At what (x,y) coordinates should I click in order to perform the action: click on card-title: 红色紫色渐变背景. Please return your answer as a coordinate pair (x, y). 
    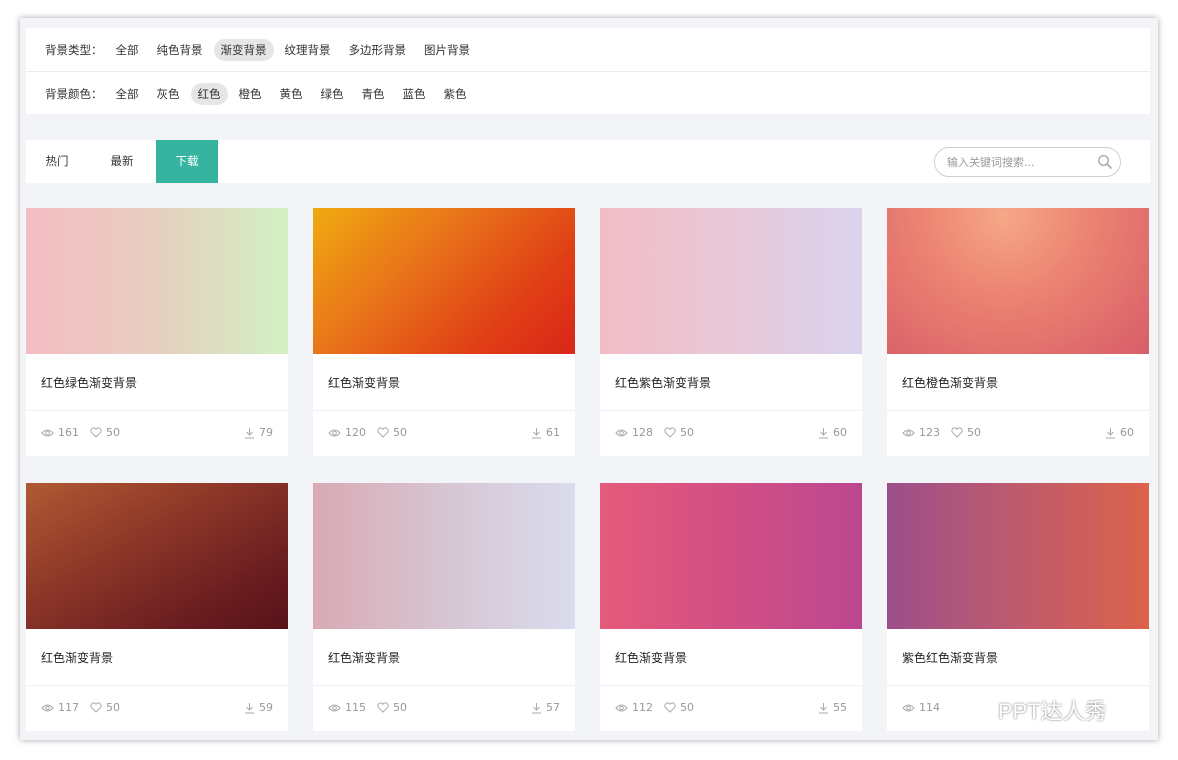
    Looking at the image, I should click on (663, 382).